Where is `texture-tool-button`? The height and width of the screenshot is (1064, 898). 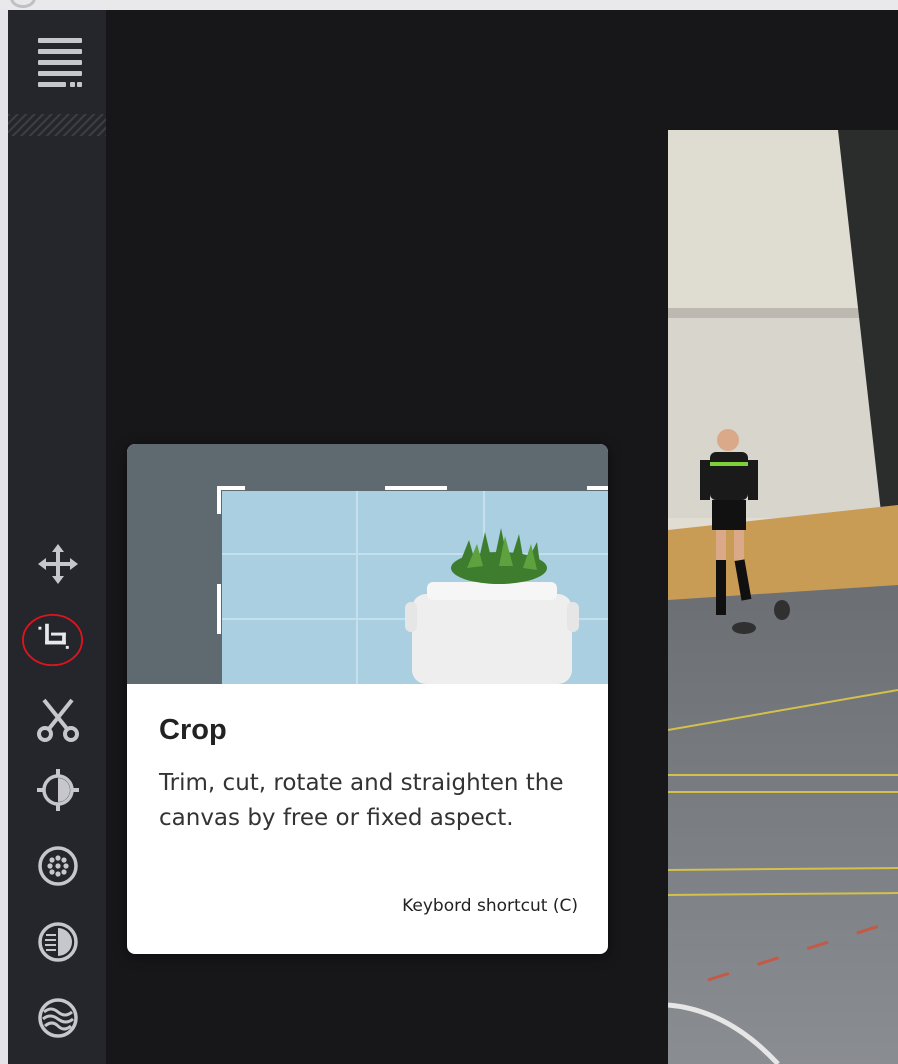
texture-tool-button is located at coordinates (58, 1018).